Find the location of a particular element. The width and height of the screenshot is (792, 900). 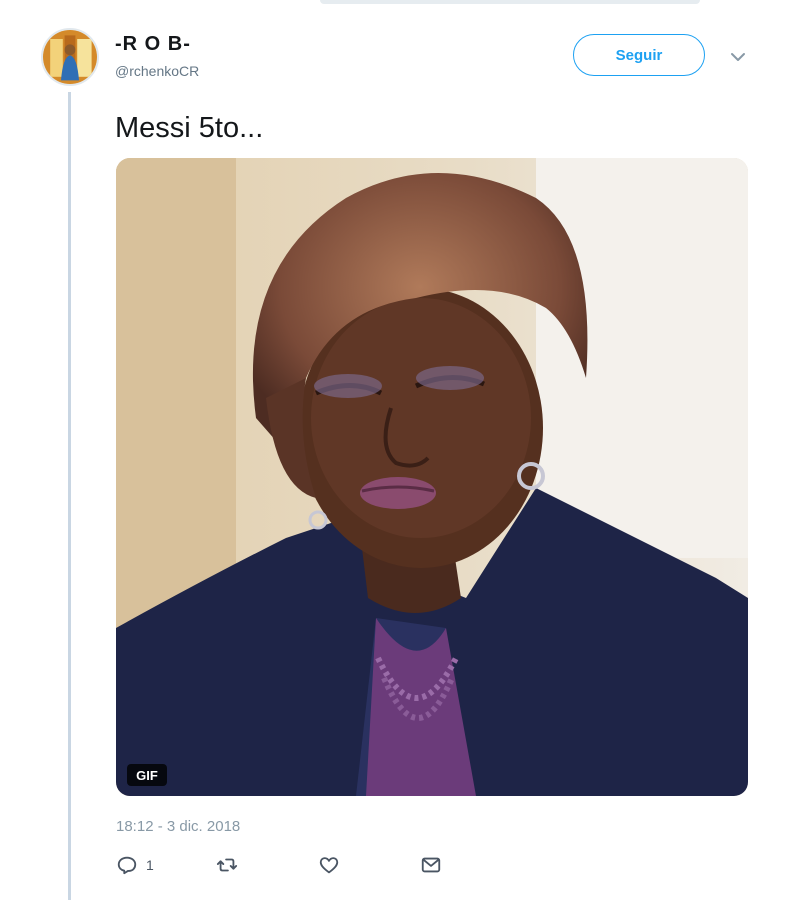

profile-avatar-image is located at coordinates (70, 57).